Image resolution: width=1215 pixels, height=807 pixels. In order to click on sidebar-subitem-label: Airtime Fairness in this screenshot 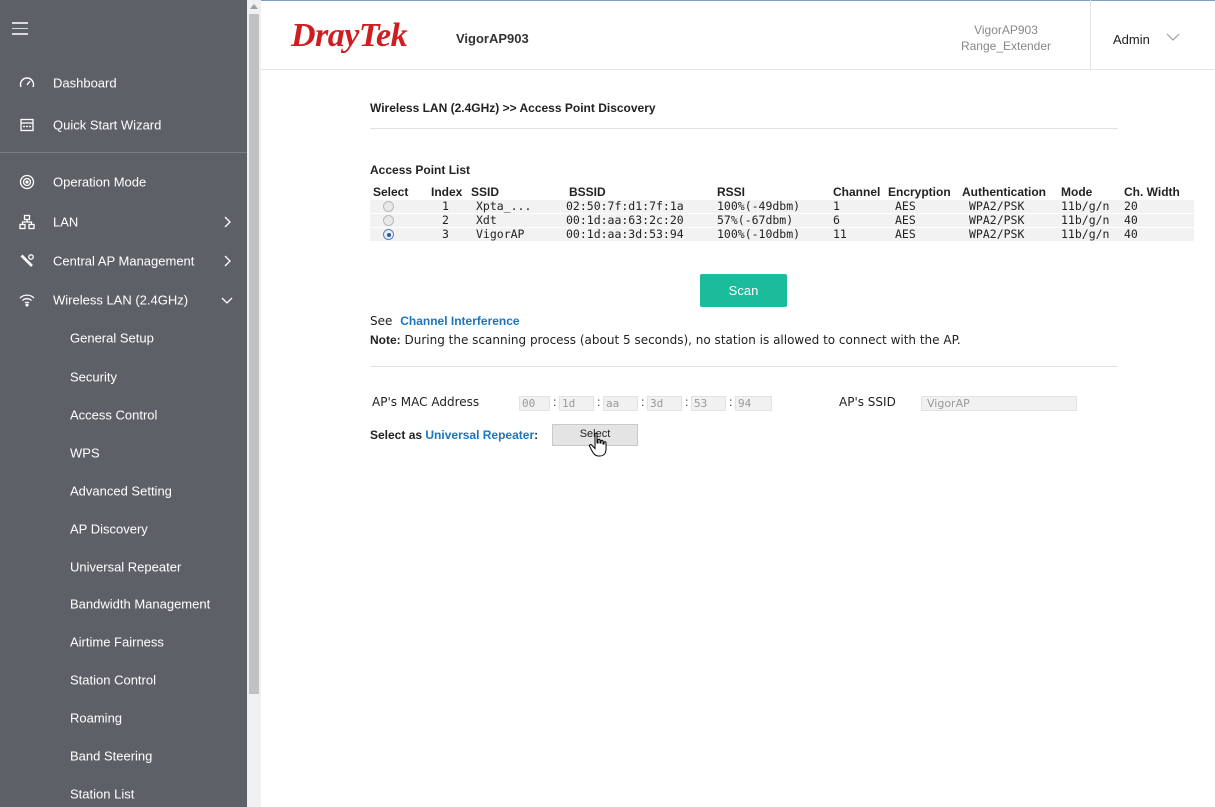, I will do `click(117, 642)`.